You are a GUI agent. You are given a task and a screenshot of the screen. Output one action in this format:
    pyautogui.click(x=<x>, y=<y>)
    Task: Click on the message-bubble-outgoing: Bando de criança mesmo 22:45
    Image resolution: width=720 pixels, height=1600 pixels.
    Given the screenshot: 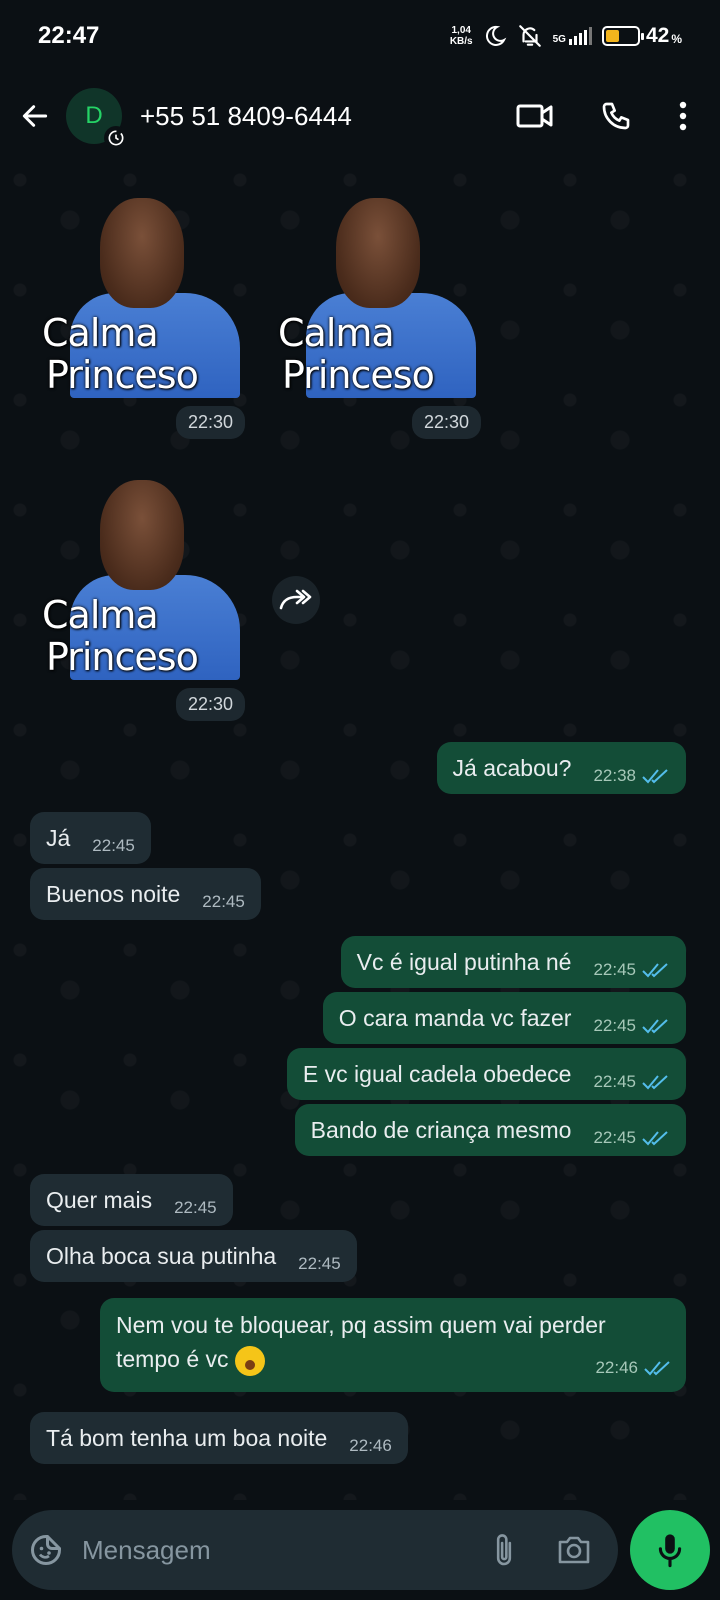 What is the action you would take?
    pyautogui.click(x=490, y=1130)
    